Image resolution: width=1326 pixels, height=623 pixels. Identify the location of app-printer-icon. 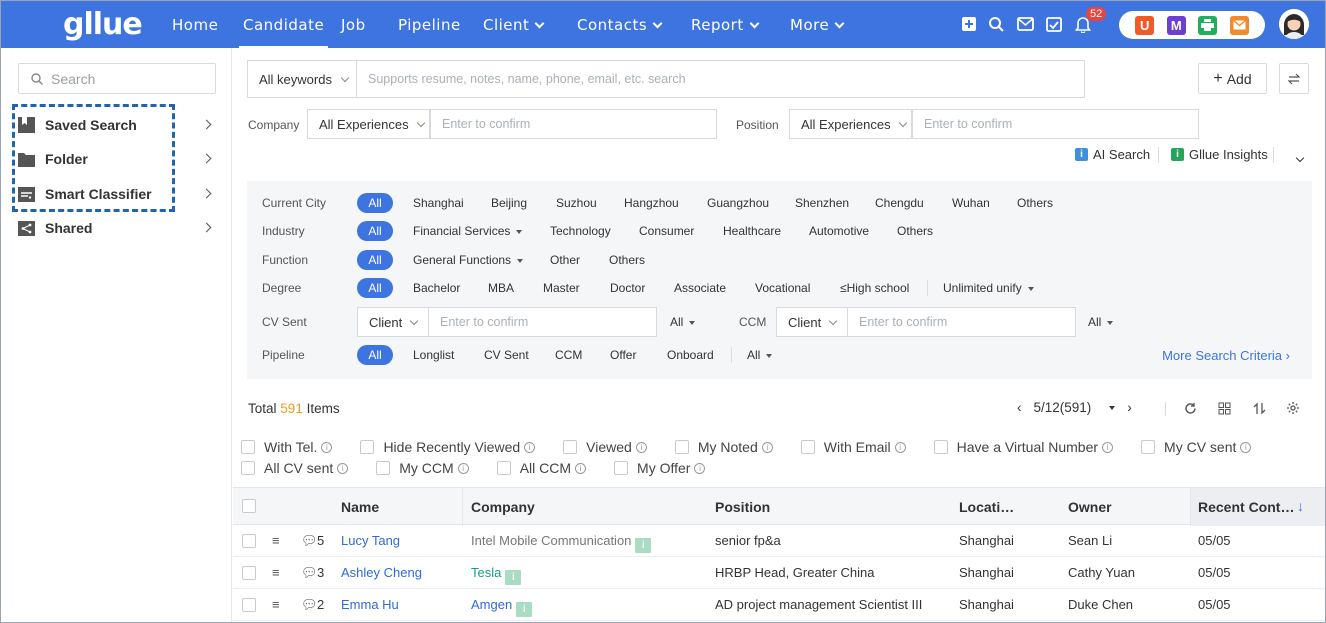
(1208, 25).